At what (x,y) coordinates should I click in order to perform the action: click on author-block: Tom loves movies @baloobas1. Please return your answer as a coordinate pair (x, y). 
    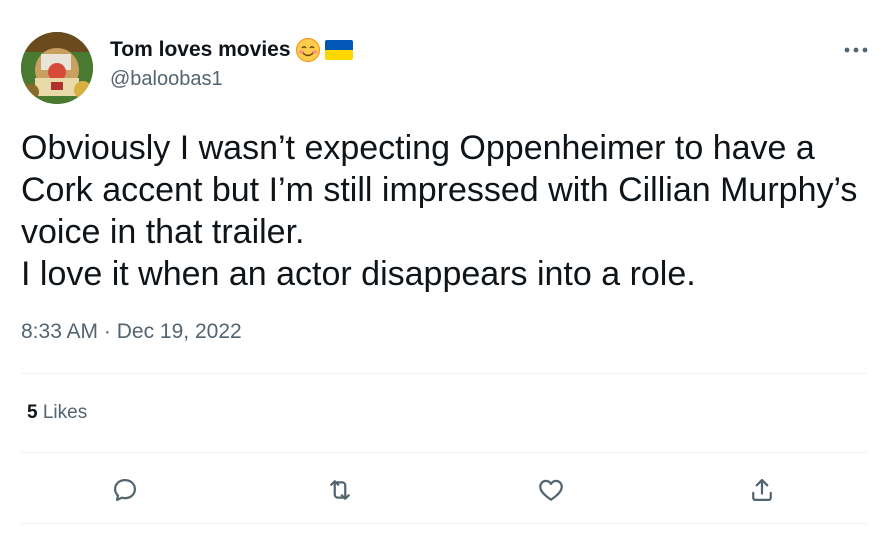
    Looking at the image, I should click on (231, 63).